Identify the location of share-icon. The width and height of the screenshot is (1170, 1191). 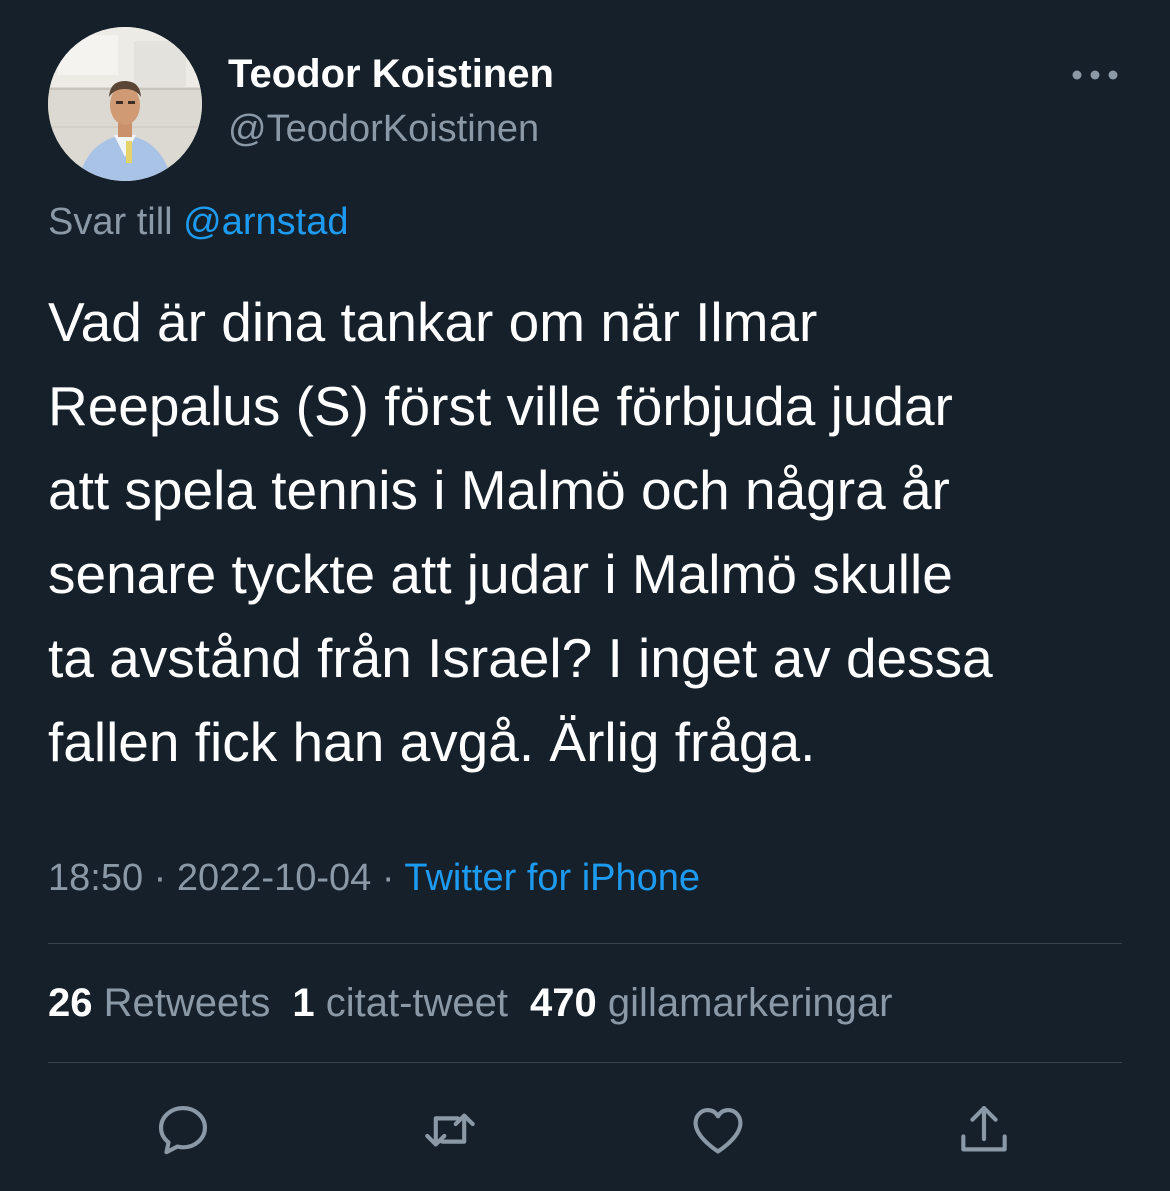
(984, 1128).